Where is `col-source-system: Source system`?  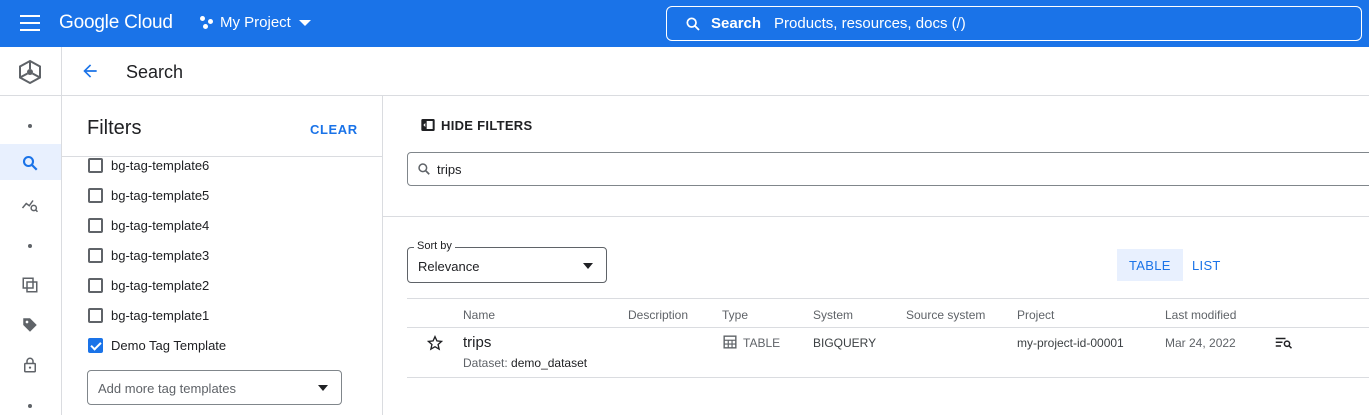 col-source-system: Source system is located at coordinates (945, 315).